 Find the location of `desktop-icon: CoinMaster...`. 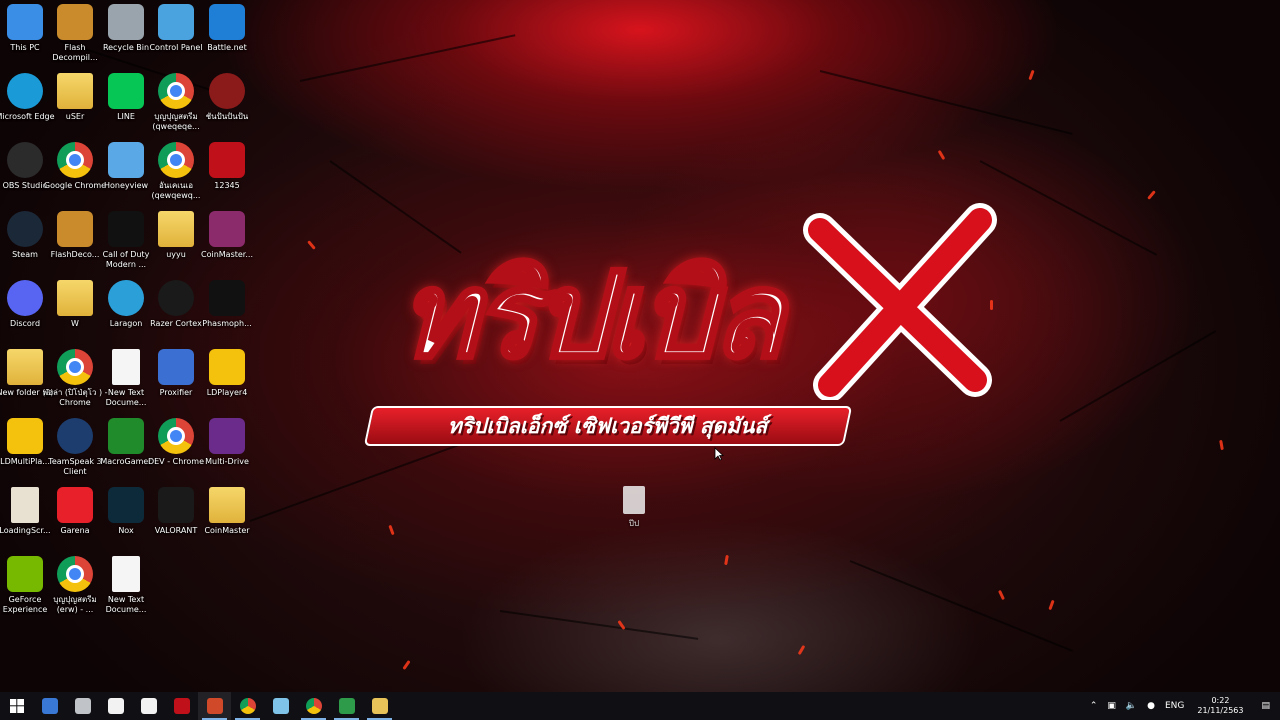

desktop-icon: CoinMaster... is located at coordinates (227, 240).